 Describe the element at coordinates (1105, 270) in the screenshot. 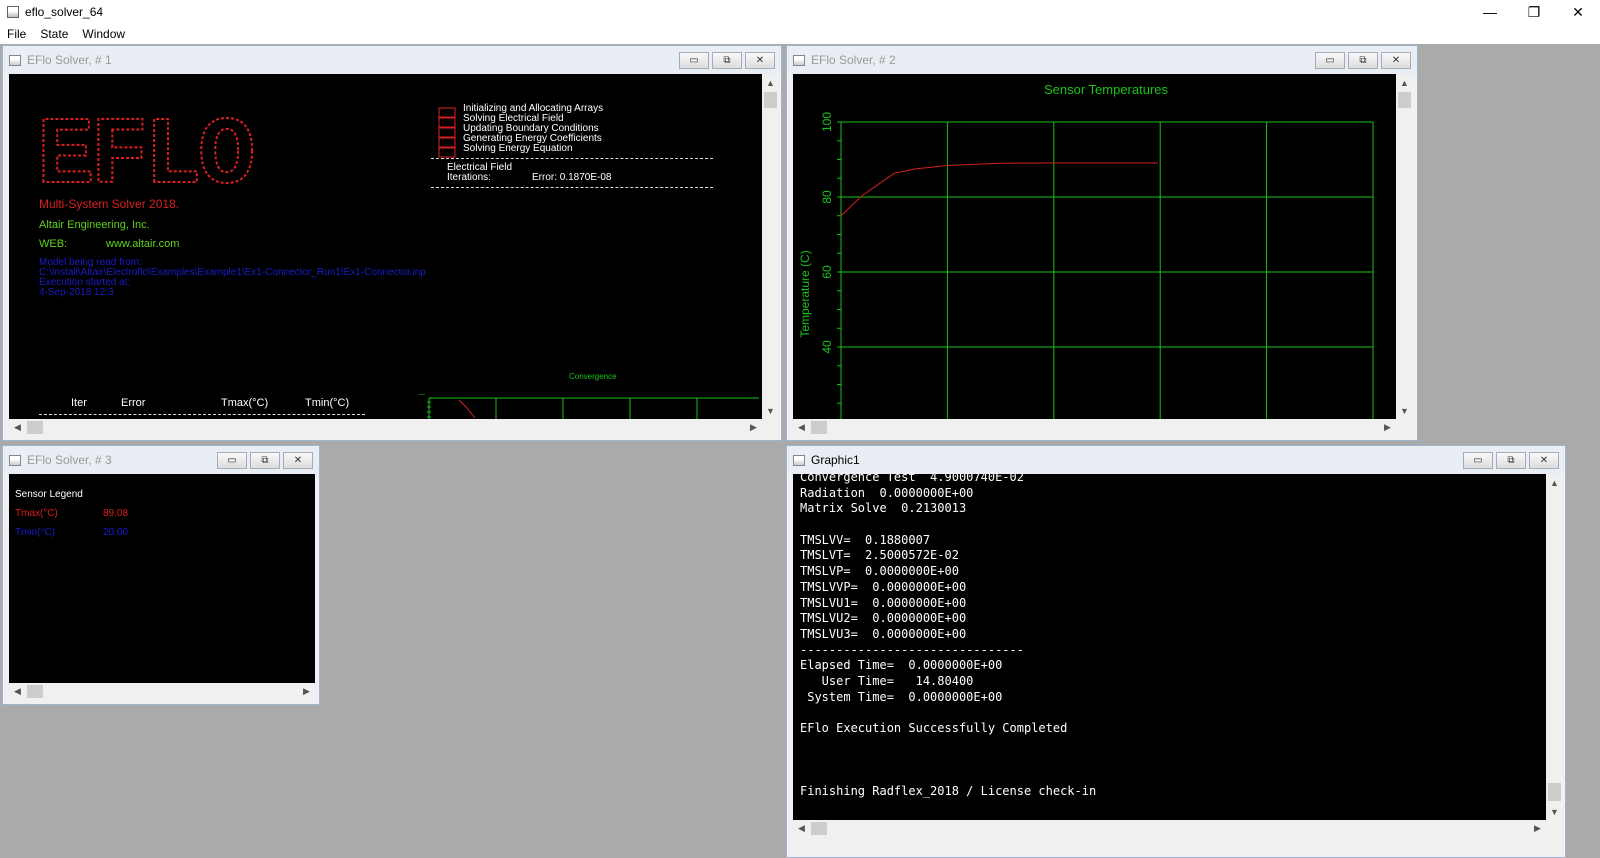

I see `chart-grid` at that location.